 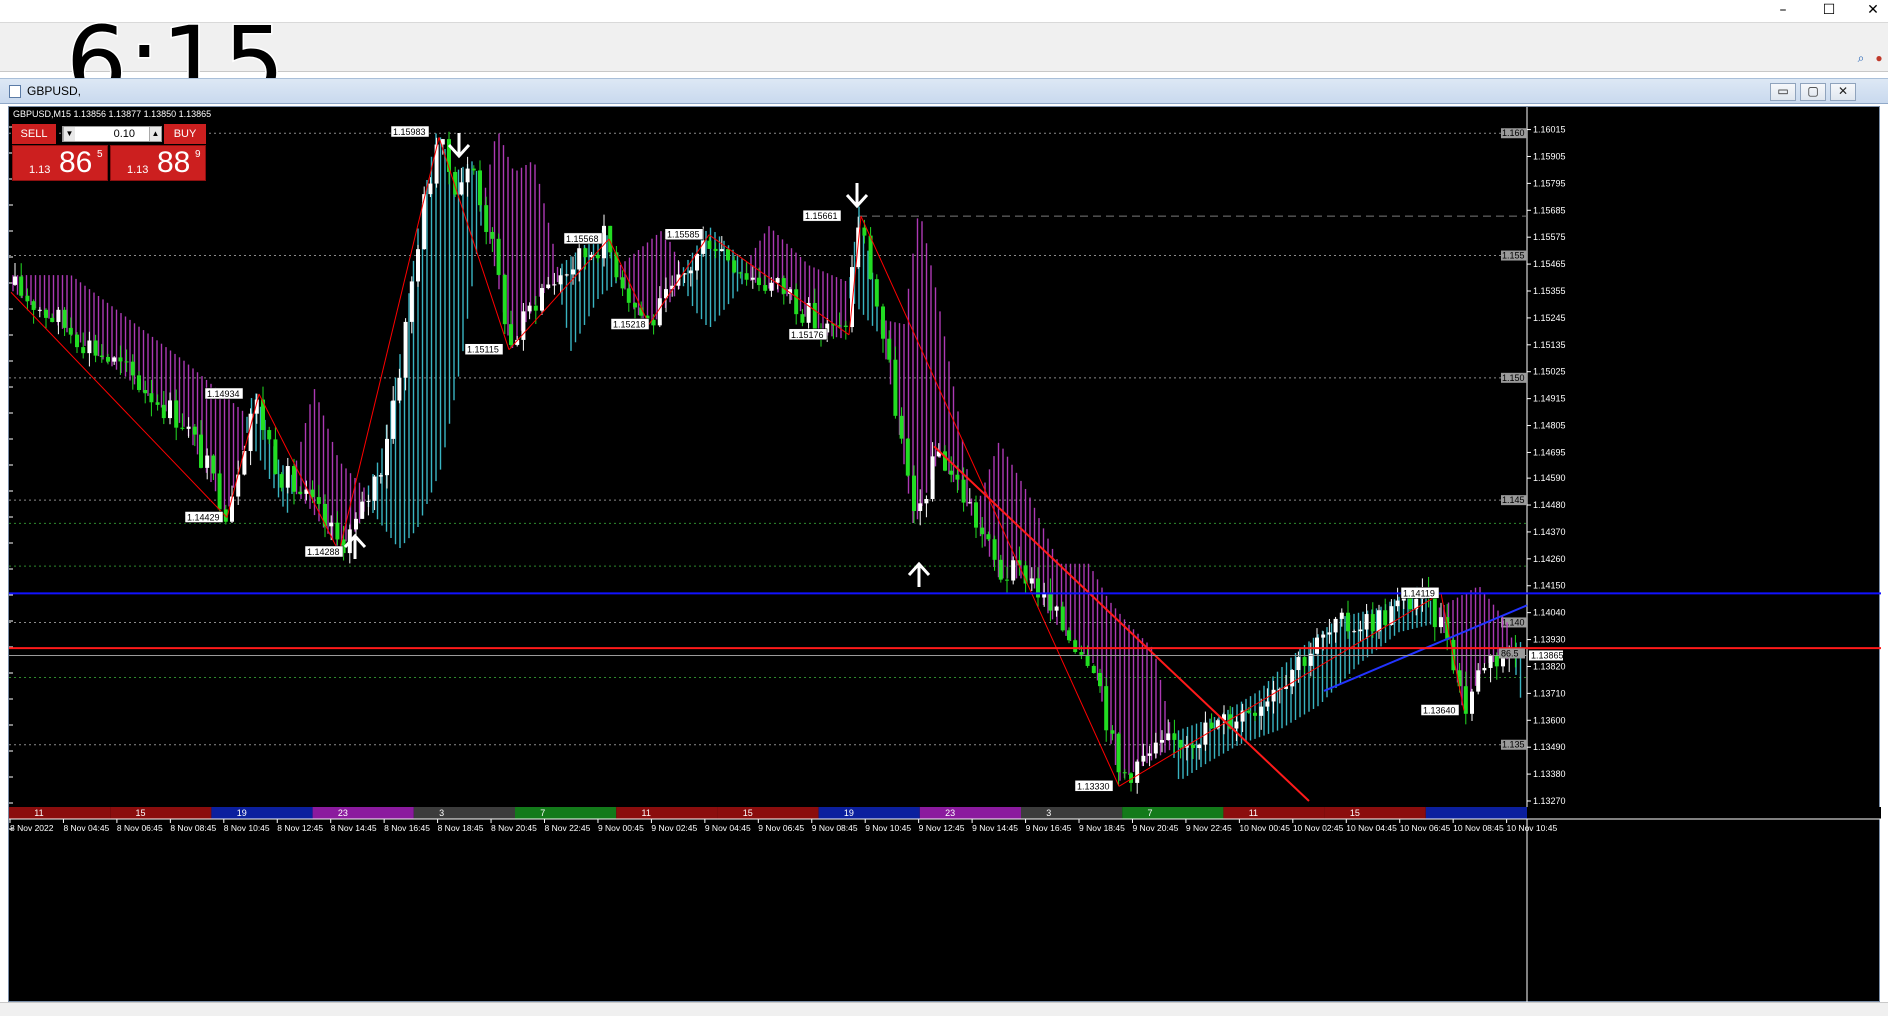 I want to click on maximize-button: ☐, so click(x=1829, y=11).